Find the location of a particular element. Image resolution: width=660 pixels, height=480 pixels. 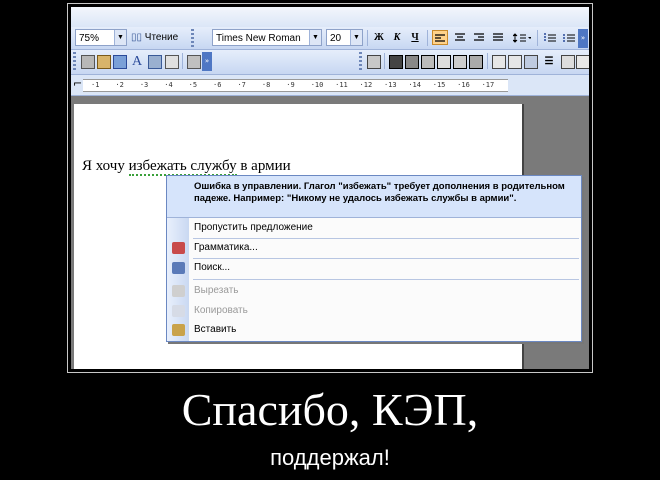

numbered-list-icon is located at coordinates (550, 37).